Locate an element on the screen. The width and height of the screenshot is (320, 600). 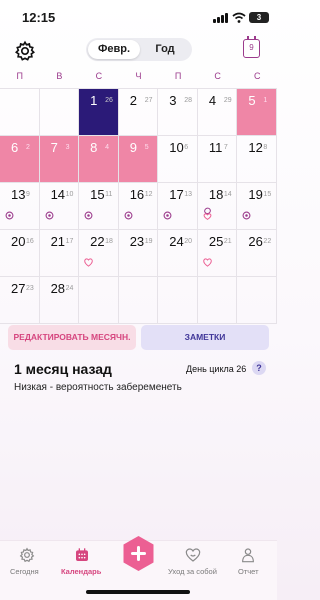
add-button is located at coordinates (138, 553).